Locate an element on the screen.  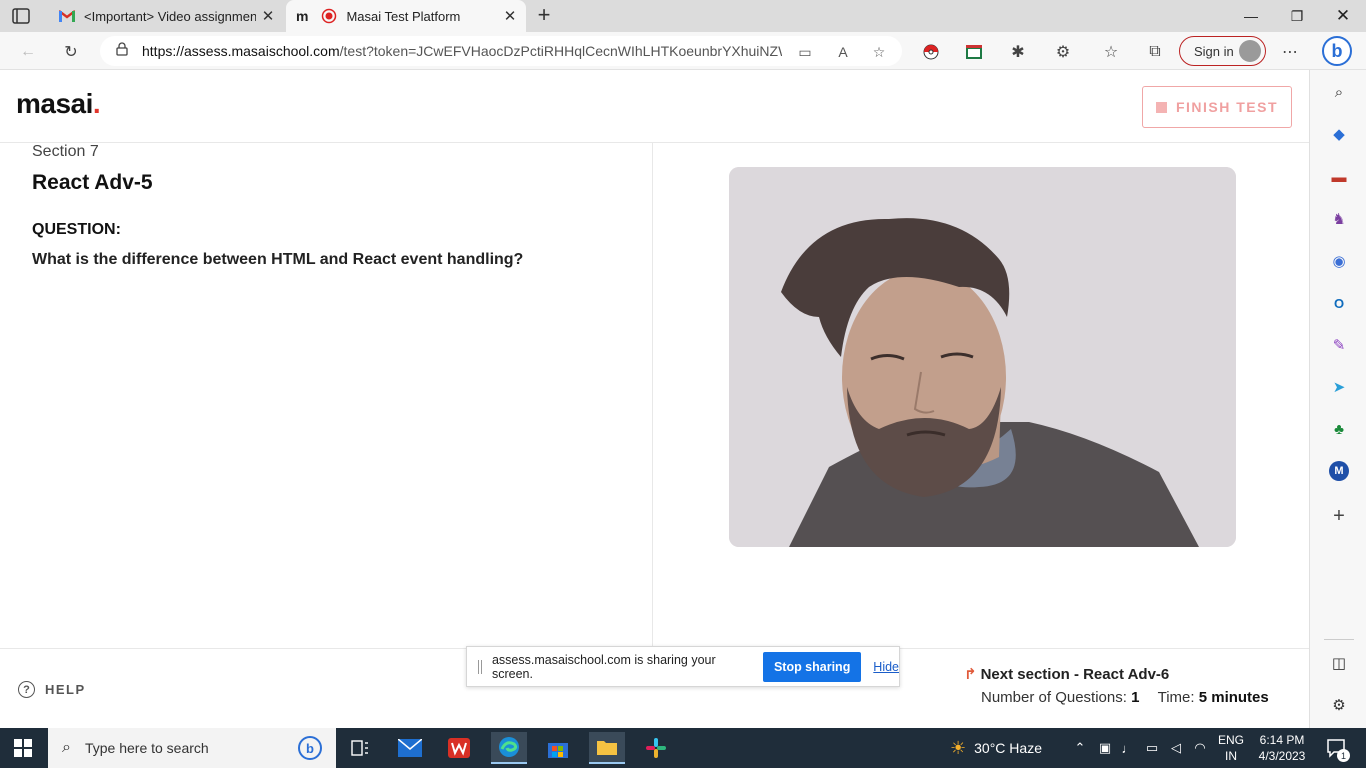
help-icon: ? is located at coordinates (26, 689).